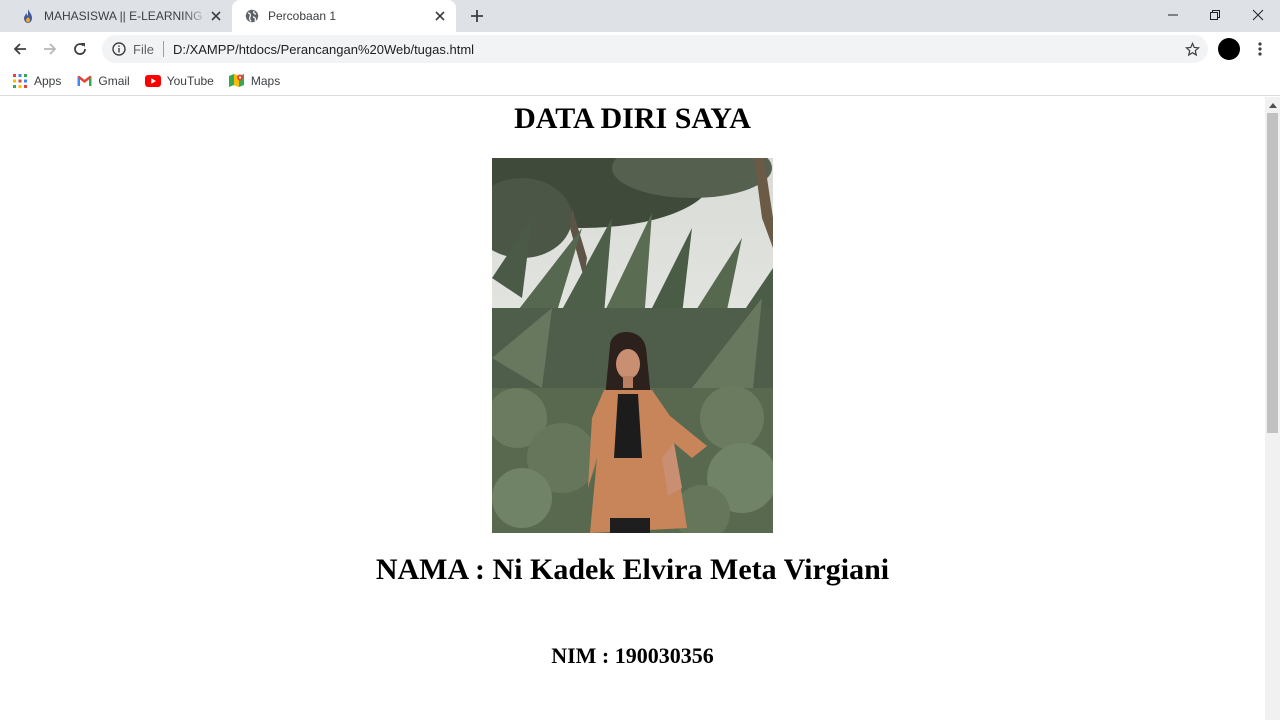 Image resolution: width=1280 pixels, height=720 pixels. Describe the element at coordinates (632, 118) in the screenshot. I see `page-title: DATA DIRI SAYA` at that location.